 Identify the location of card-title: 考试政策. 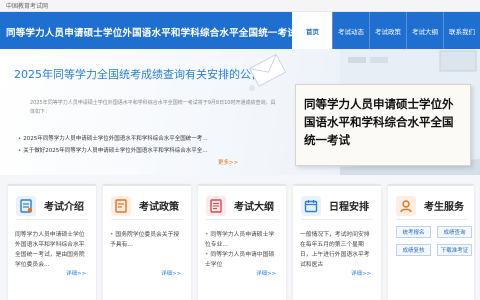
(159, 207).